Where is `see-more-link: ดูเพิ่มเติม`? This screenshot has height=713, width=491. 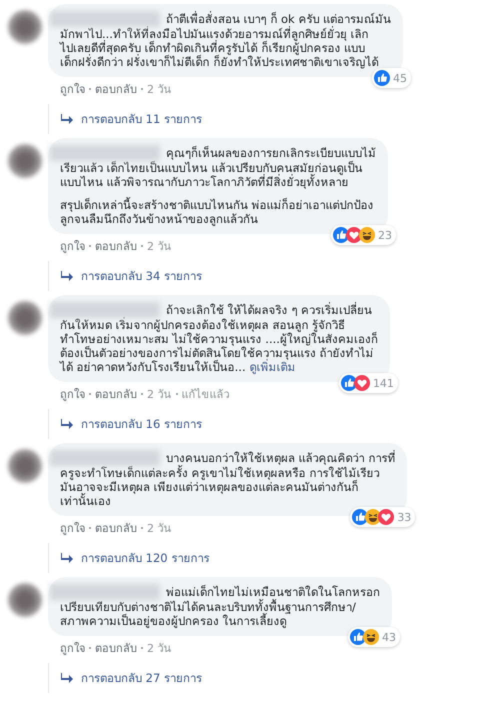
see-more-link: ดูเพิ่มเติม is located at coordinates (272, 367).